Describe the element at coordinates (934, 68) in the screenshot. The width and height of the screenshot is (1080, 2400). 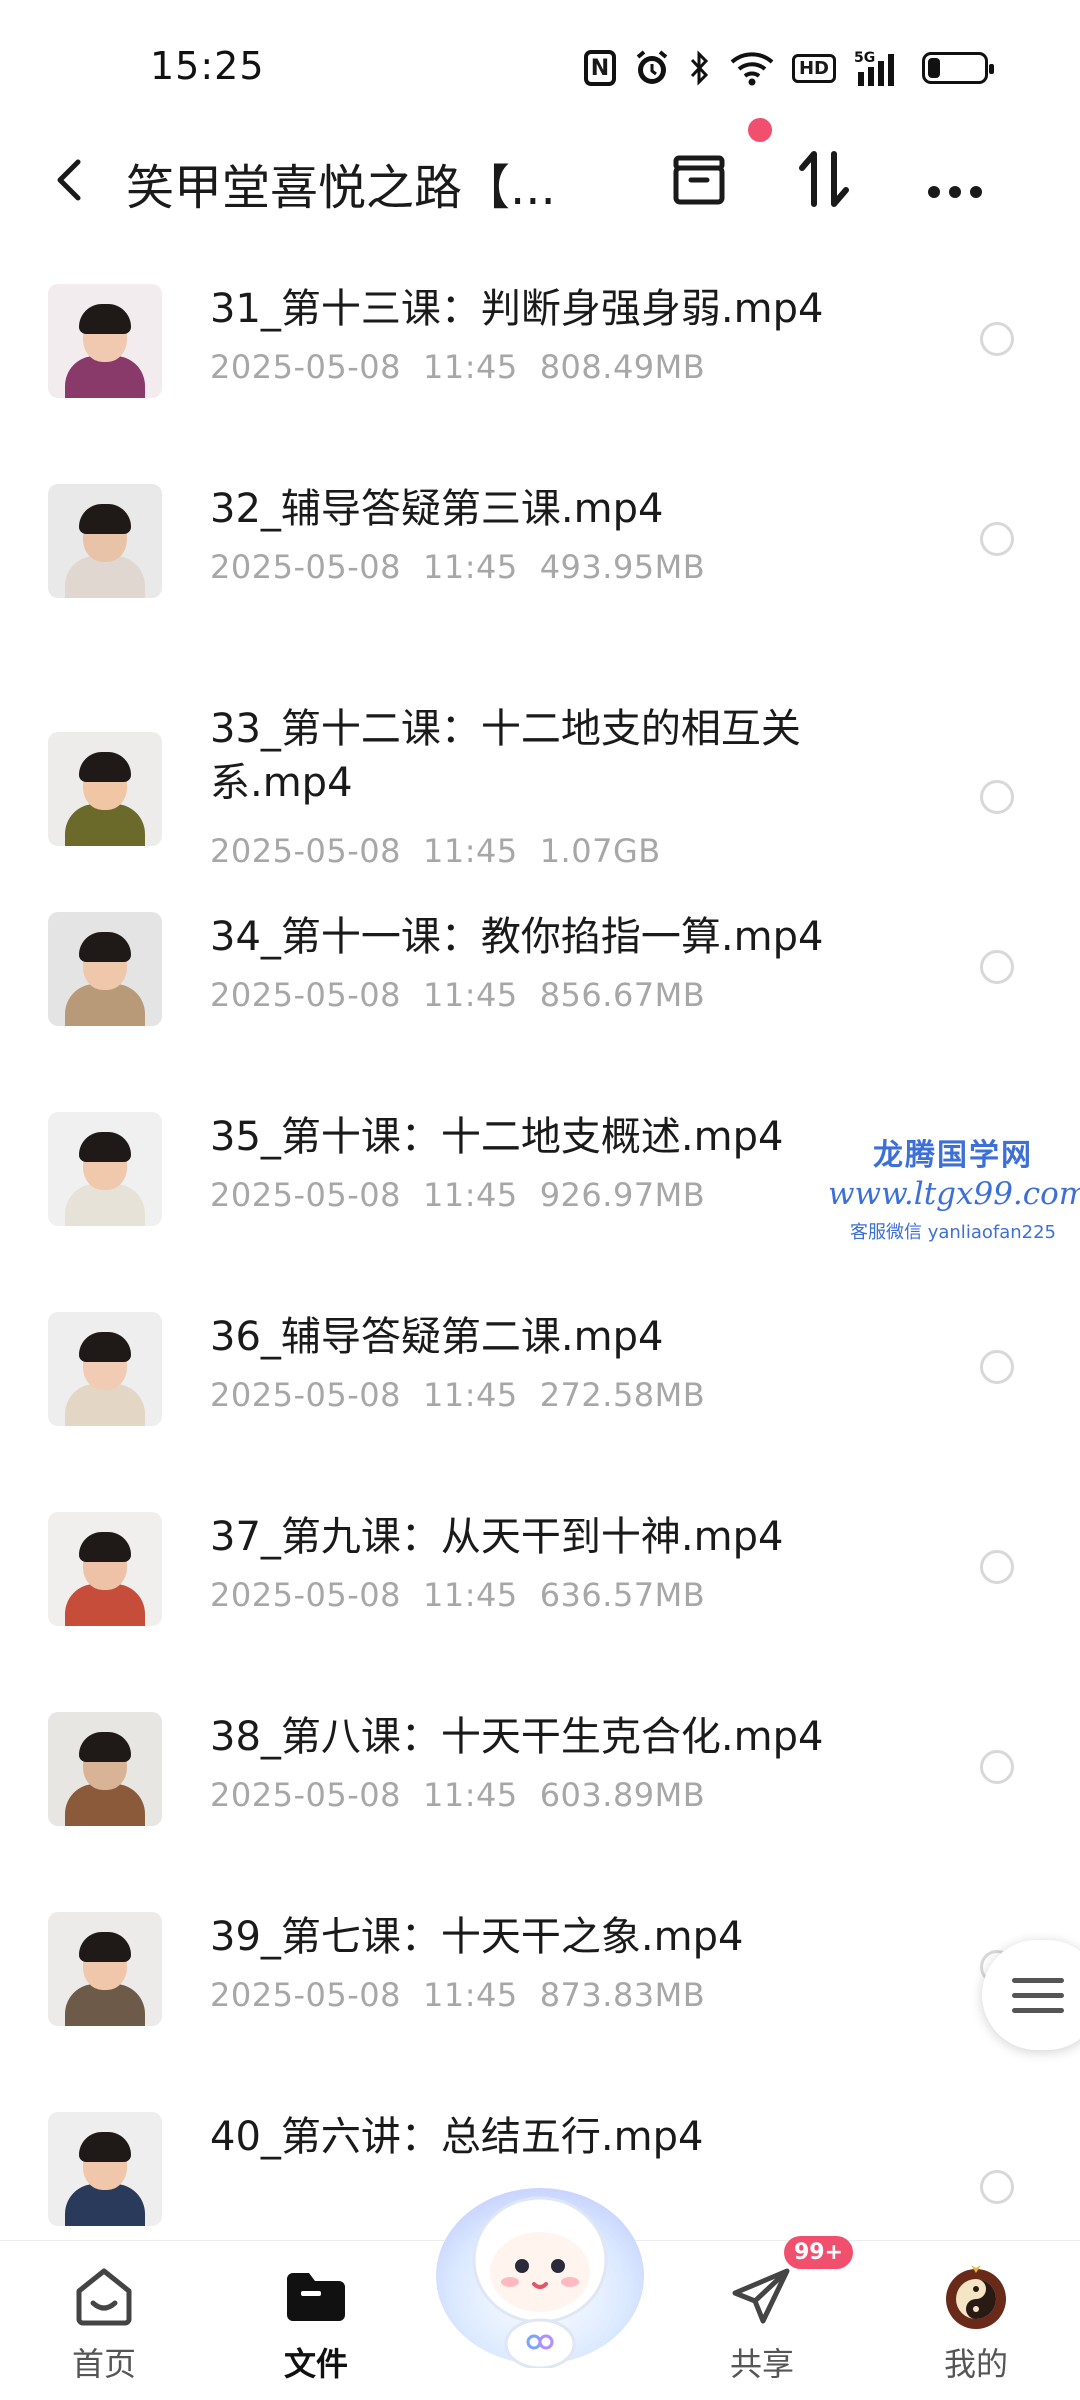
I see `battery-fill` at that location.